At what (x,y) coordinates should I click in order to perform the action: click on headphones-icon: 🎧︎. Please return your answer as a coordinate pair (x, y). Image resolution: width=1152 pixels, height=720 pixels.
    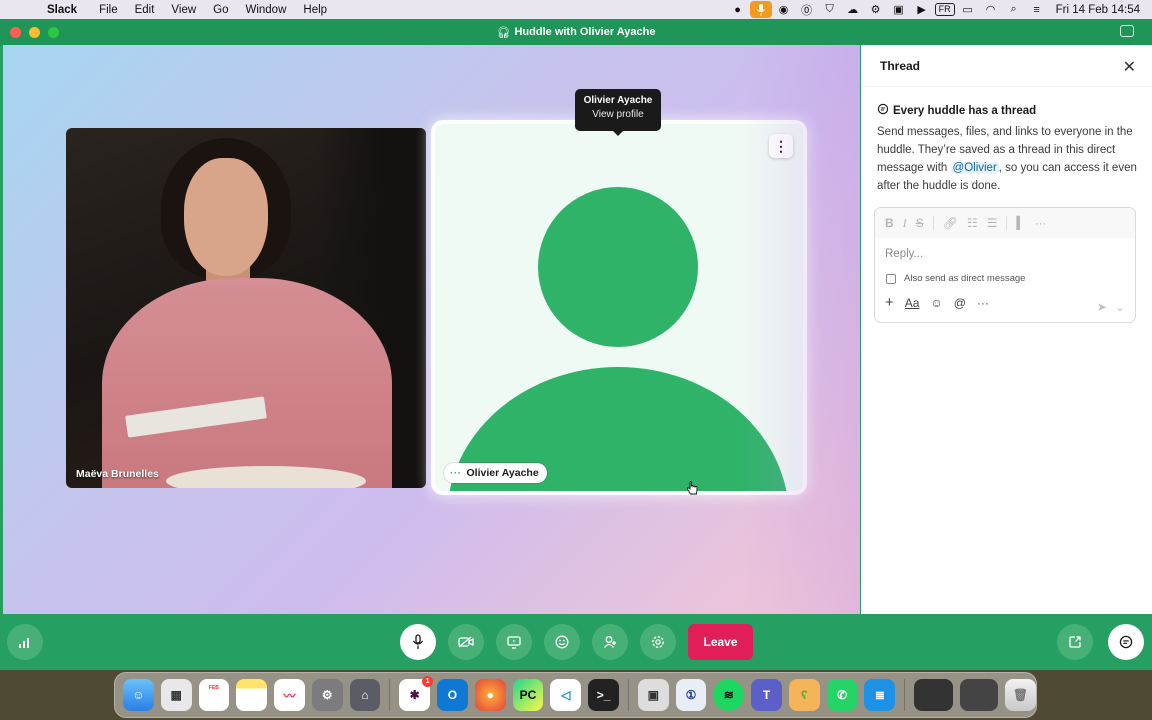
    Looking at the image, I should click on (503, 32).